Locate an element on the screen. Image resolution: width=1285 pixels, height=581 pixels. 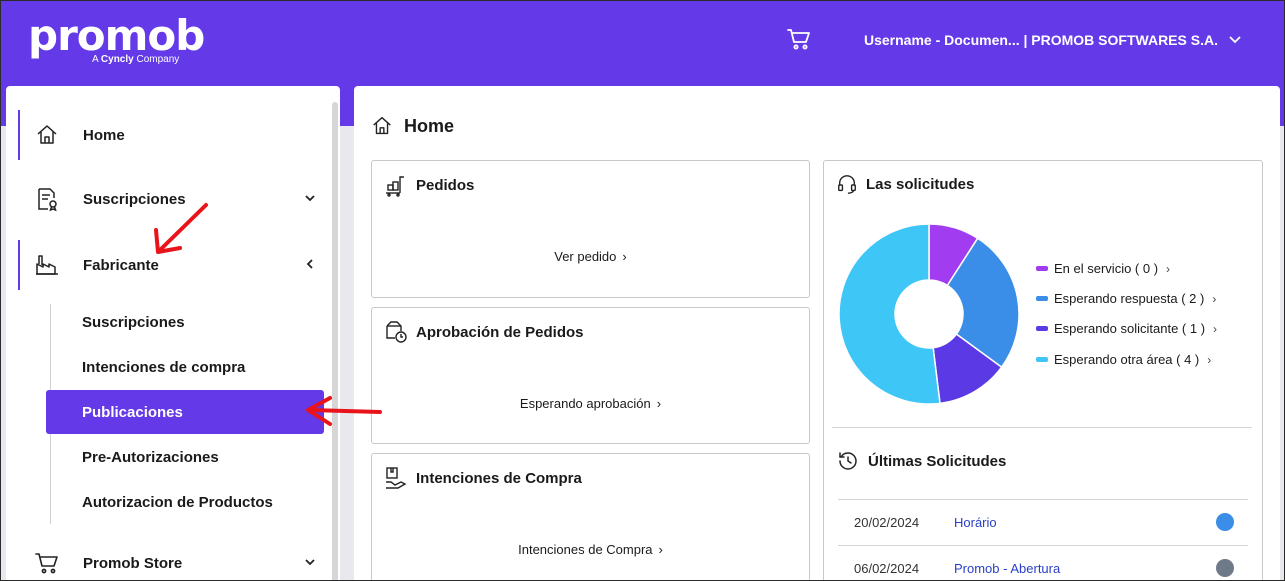
document-badge-icon is located at coordinates (47, 200).